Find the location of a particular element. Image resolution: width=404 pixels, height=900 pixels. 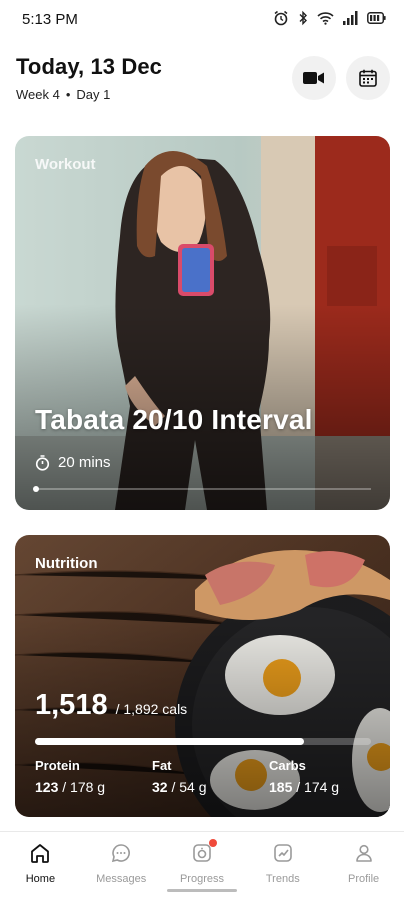

nav-label: Messages is located at coordinates (121, 879).